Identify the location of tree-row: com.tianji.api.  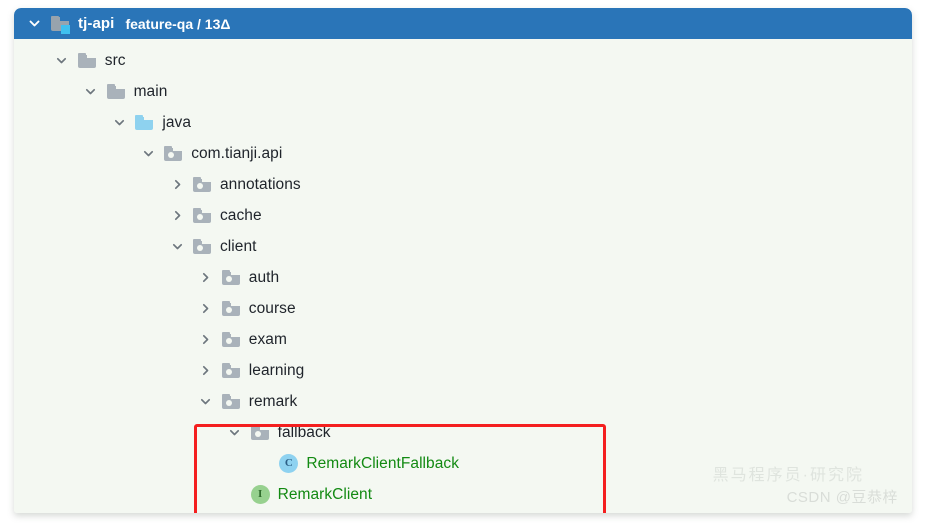
(209, 153).